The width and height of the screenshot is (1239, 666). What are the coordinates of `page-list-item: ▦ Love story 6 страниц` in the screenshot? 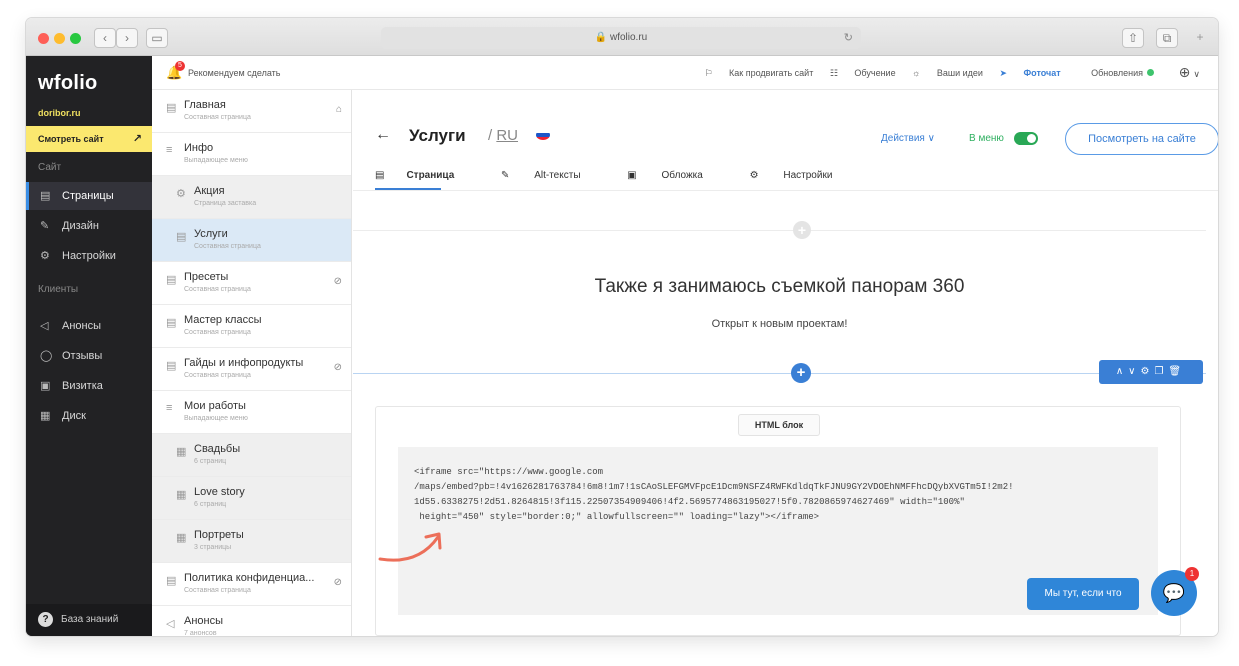 It's located at (251, 498).